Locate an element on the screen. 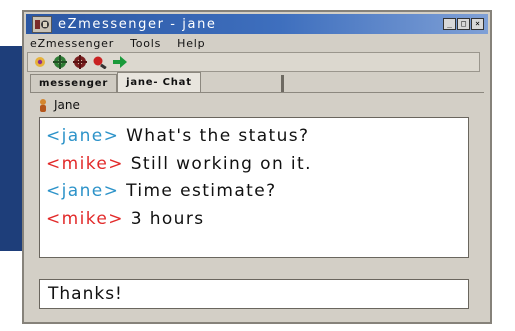 The image size is (515, 331). contact-icon is located at coordinates (43, 105).